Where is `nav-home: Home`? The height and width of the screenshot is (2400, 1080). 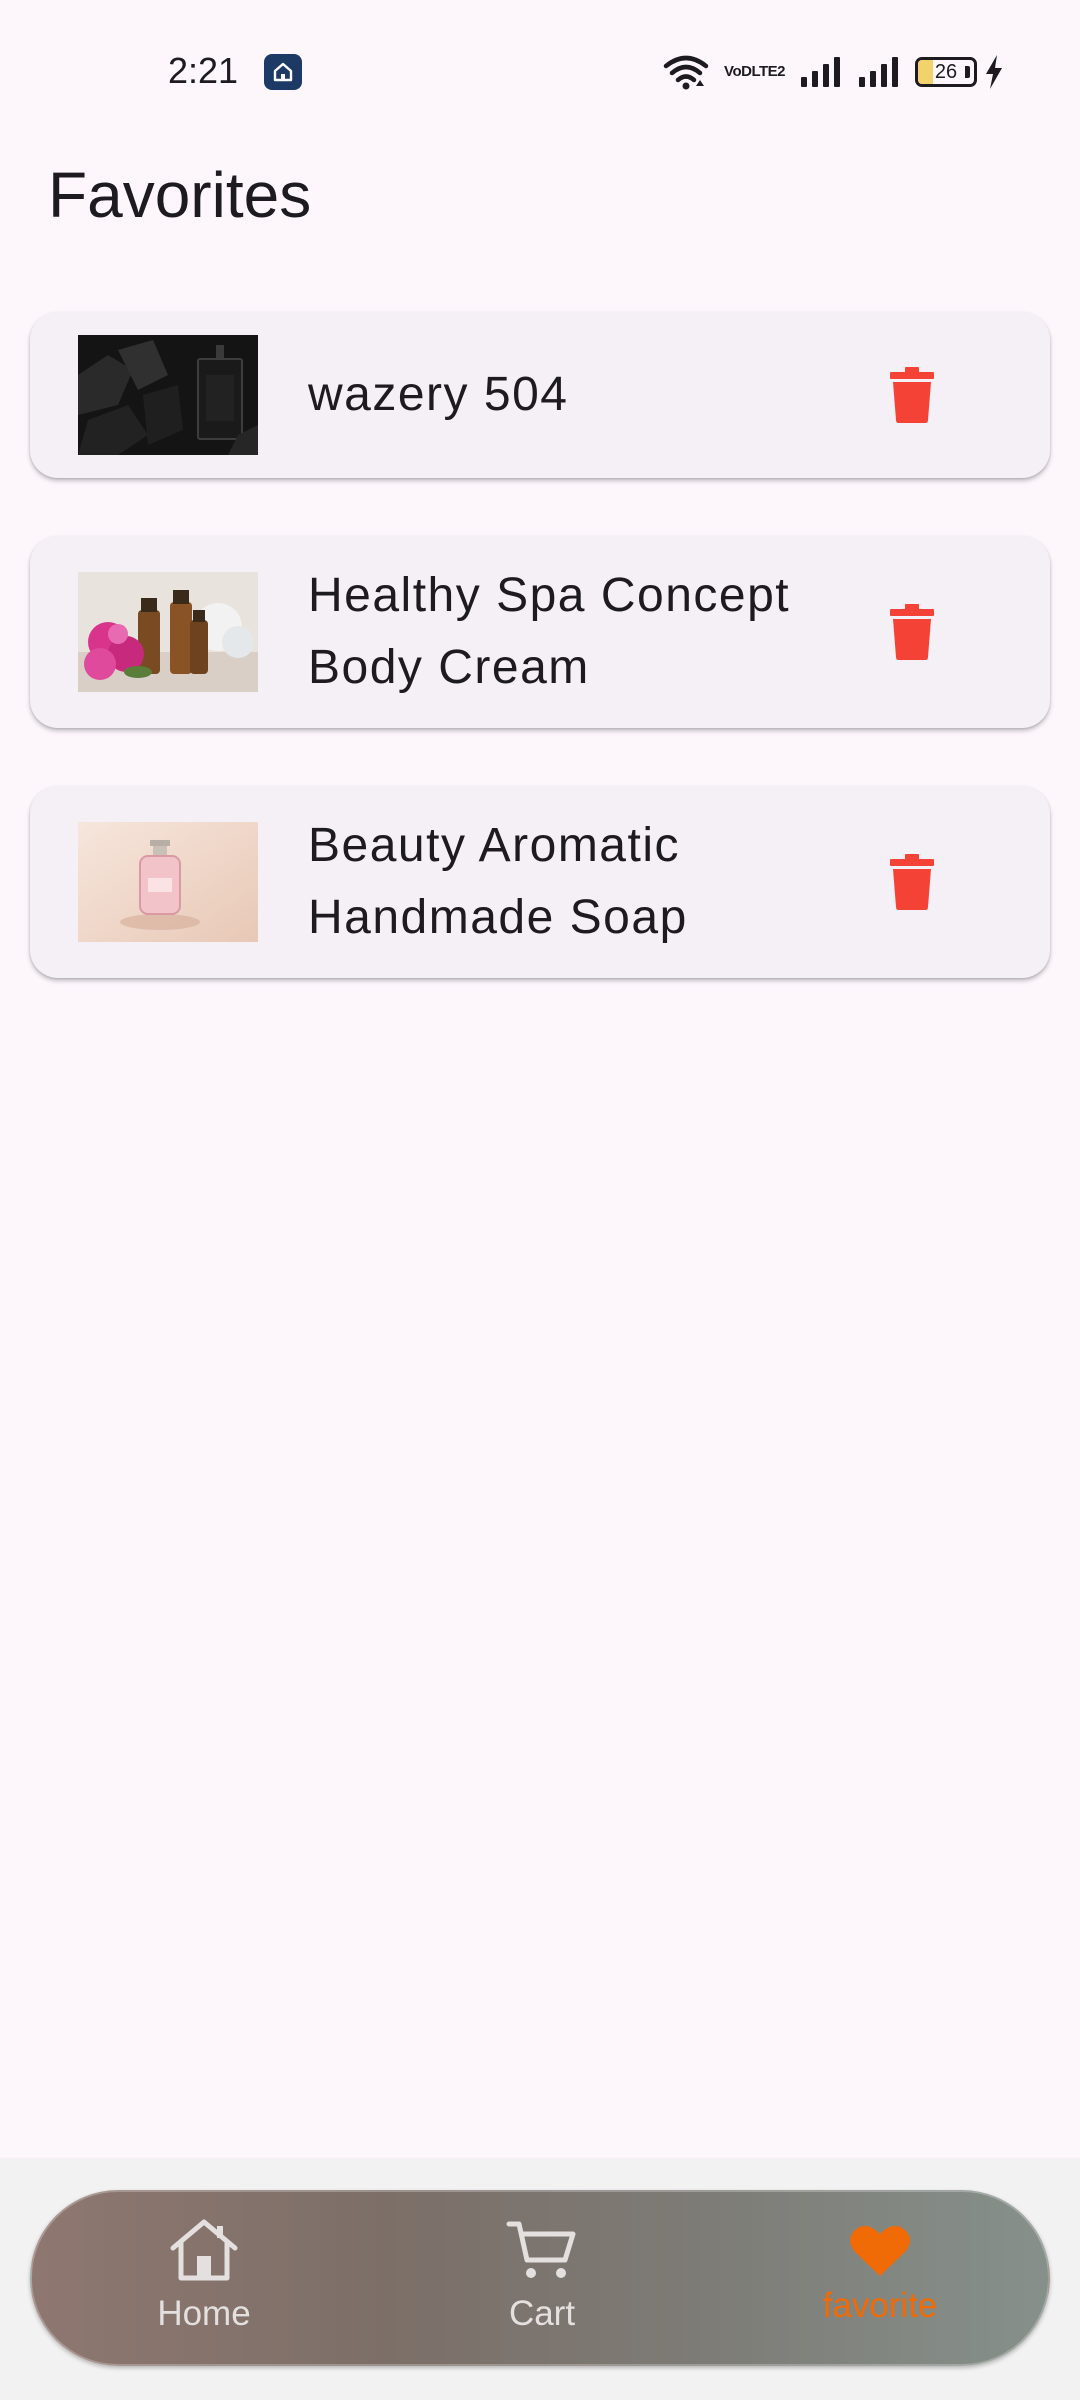
nav-home: Home is located at coordinates (204, 2280).